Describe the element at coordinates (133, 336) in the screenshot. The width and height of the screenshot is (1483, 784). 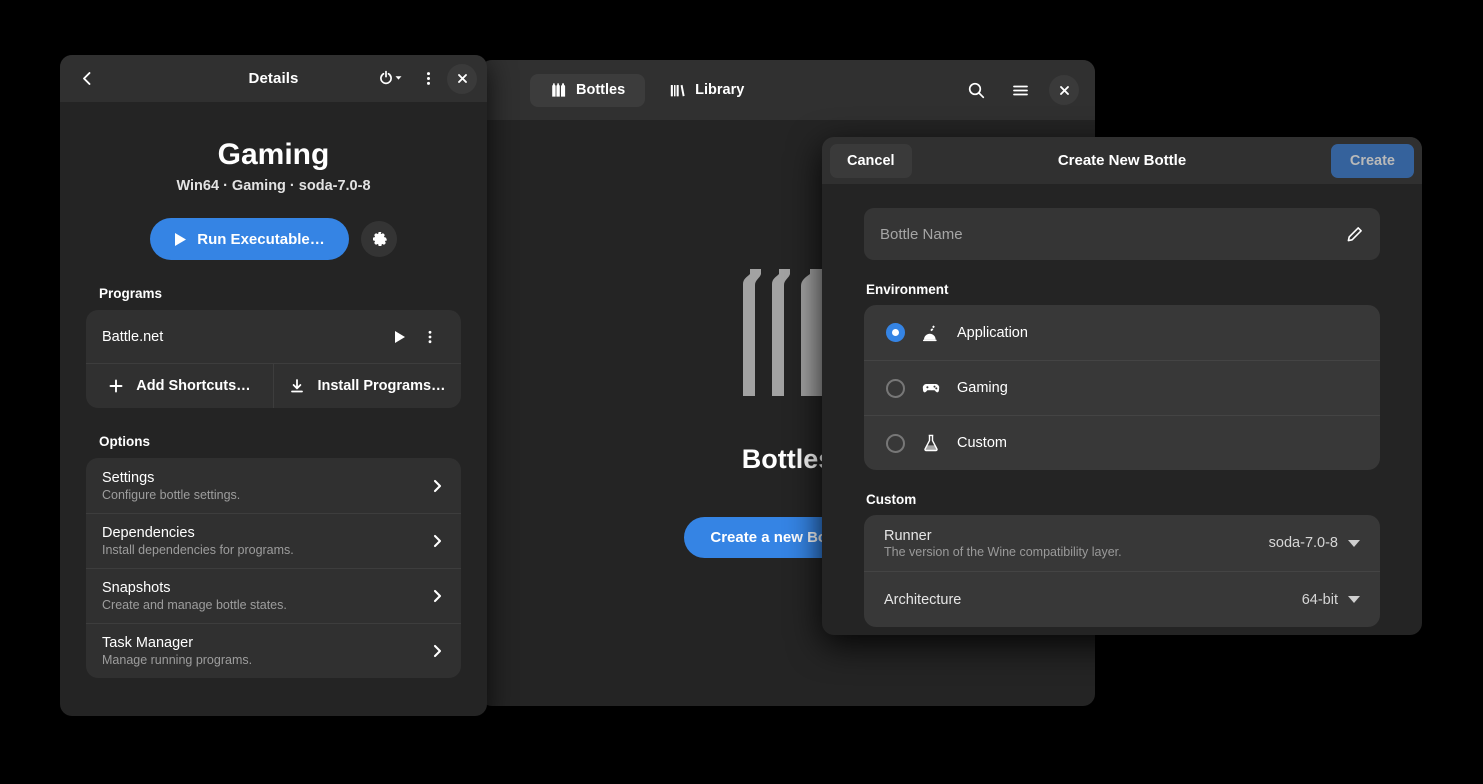
I see `program-name: Battle.net` at that location.